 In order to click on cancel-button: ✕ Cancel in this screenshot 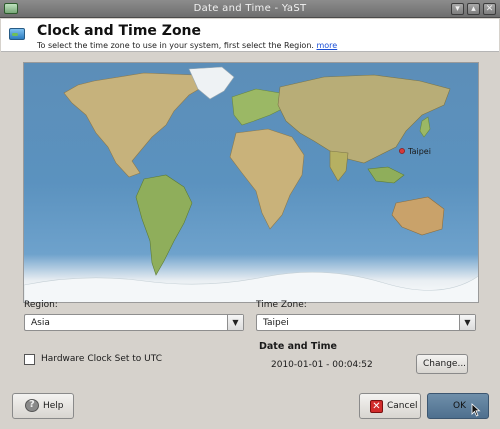, I will do `click(390, 406)`.